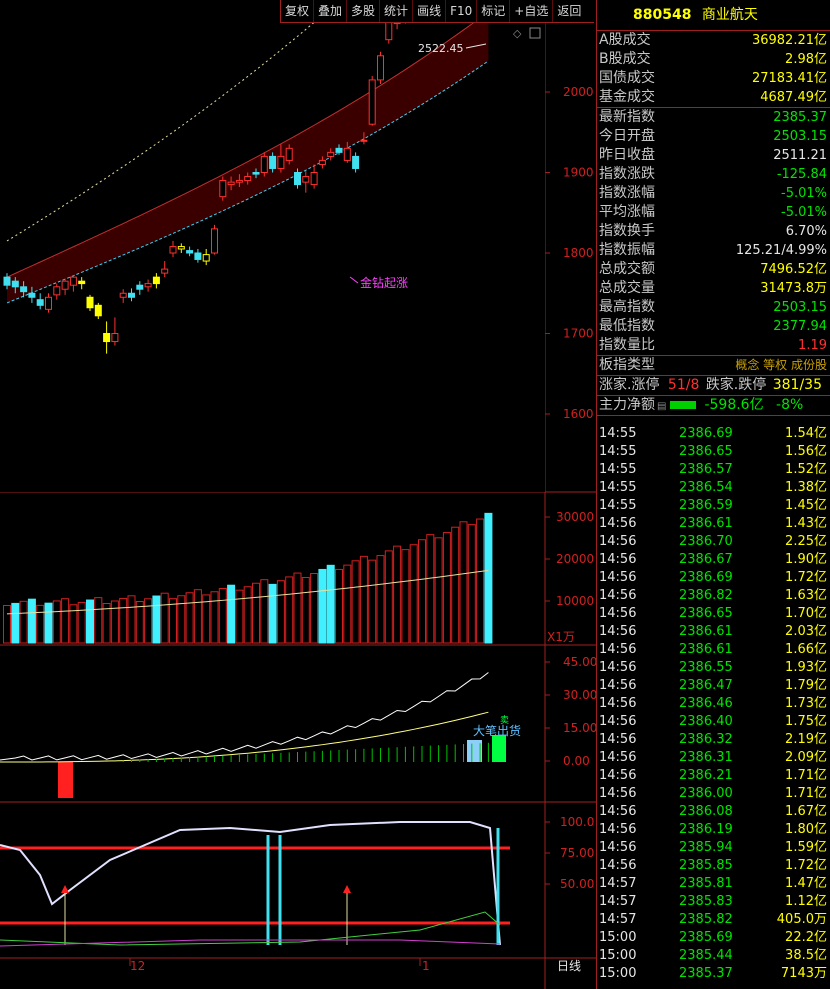  What do you see at coordinates (800, 326) in the screenshot?
I see `stat-value: 2377.94` at bounding box center [800, 326].